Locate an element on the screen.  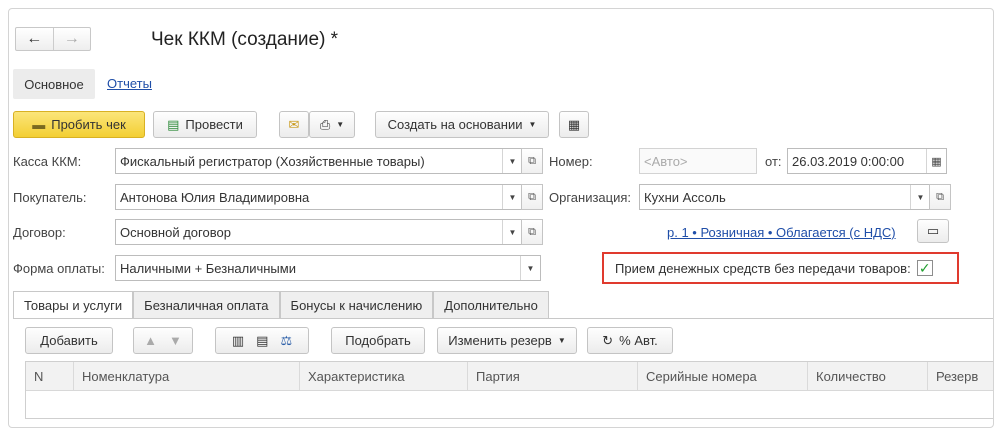
move-buttons: ▲ ▼ is located at coordinates (163, 340).